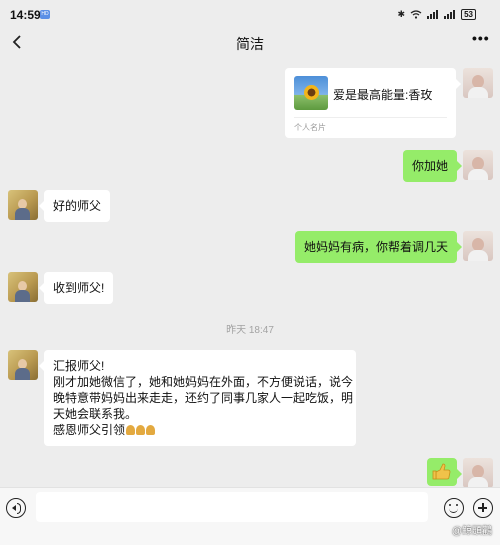 The height and width of the screenshot is (545, 500). What do you see at coordinates (373, 103) in the screenshot?
I see `contact-card: 爱是最高能量:香玫 个人名片` at bounding box center [373, 103].